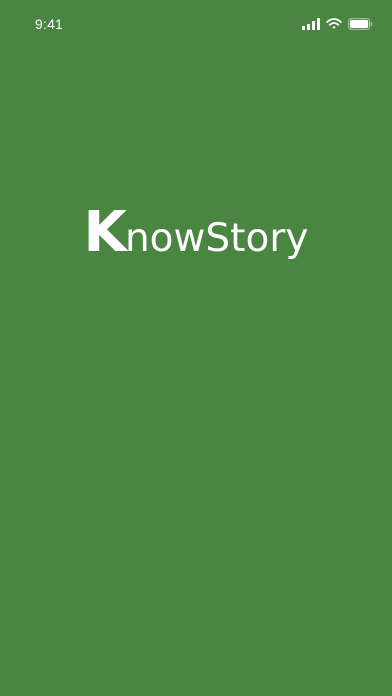  What do you see at coordinates (311, 24) in the screenshot?
I see `cellular-signal-icon` at bounding box center [311, 24].